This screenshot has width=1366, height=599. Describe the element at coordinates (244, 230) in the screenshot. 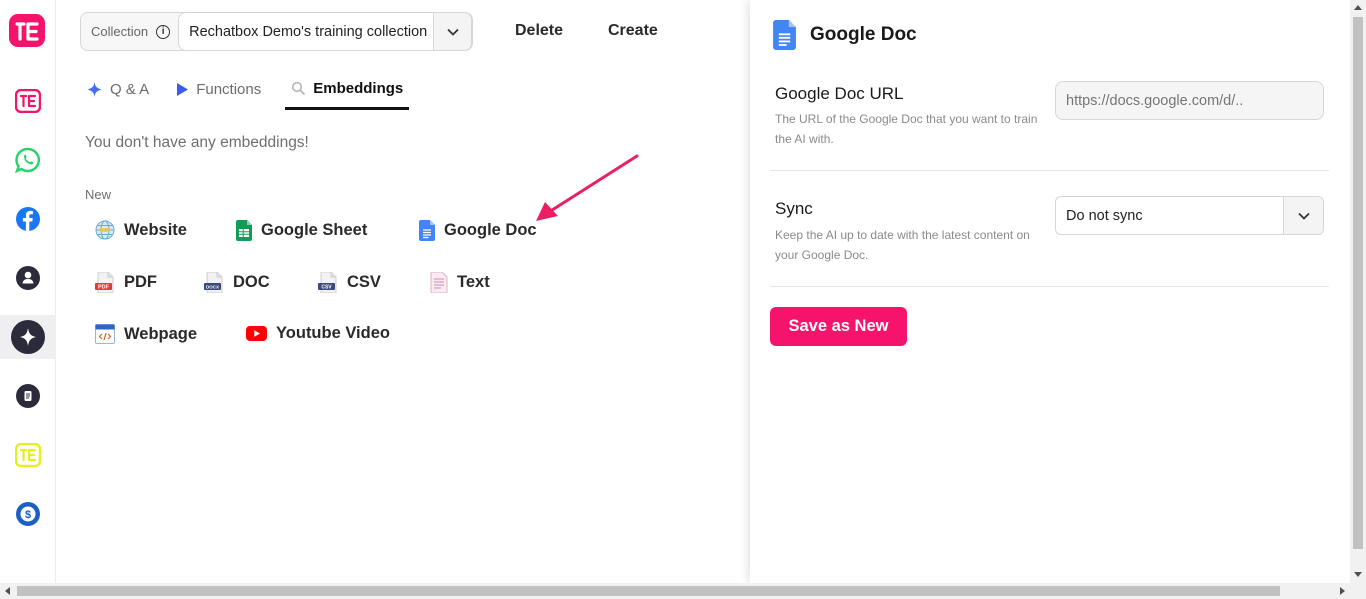

I see `google-sheet-icon` at that location.